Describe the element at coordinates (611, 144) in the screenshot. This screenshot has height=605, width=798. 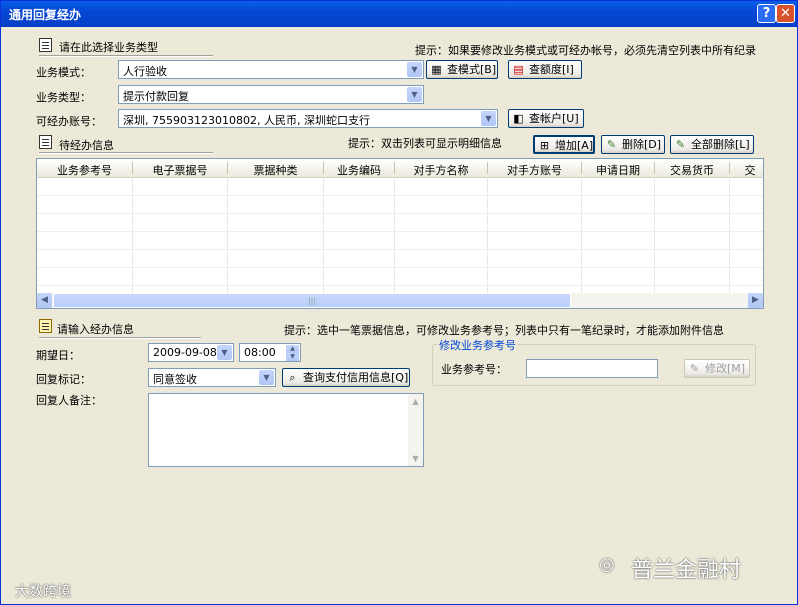
I see `delete-icon: ✎` at that location.